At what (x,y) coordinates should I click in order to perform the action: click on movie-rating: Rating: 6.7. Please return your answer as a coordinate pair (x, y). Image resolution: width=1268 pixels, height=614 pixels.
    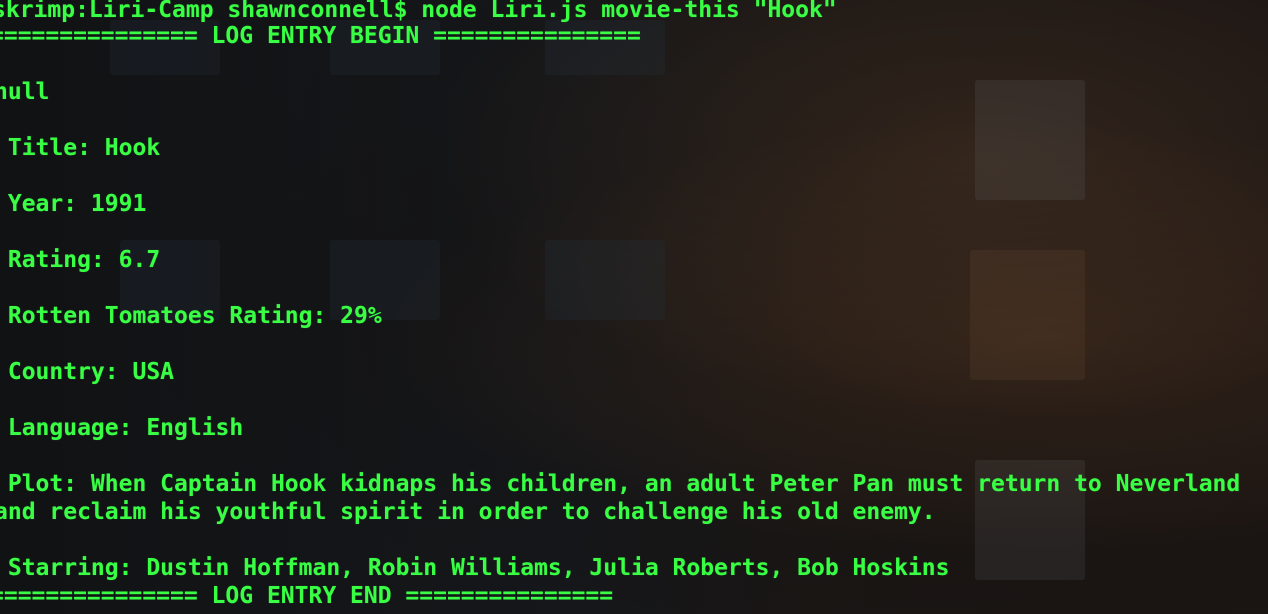
    Looking at the image, I should click on (80, 260).